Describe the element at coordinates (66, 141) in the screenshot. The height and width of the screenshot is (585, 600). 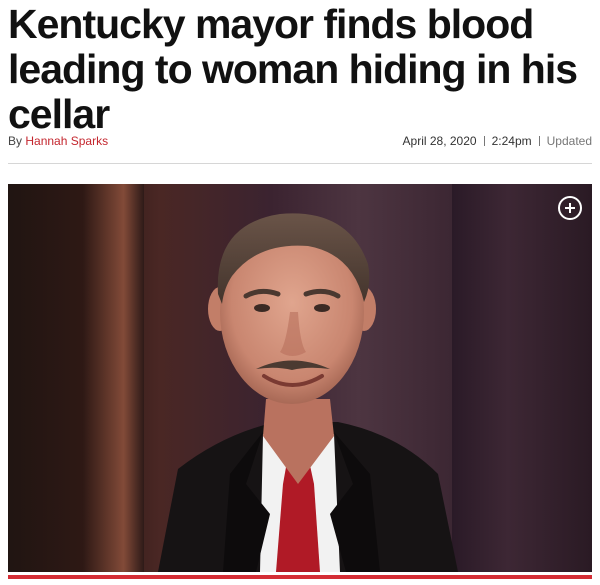
I see `author-link: Hannah Sparks` at that location.